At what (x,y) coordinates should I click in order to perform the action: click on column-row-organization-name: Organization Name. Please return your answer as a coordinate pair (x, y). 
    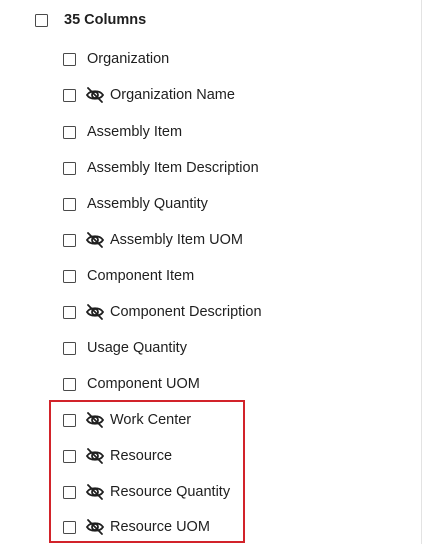
    Looking at the image, I should click on (149, 95).